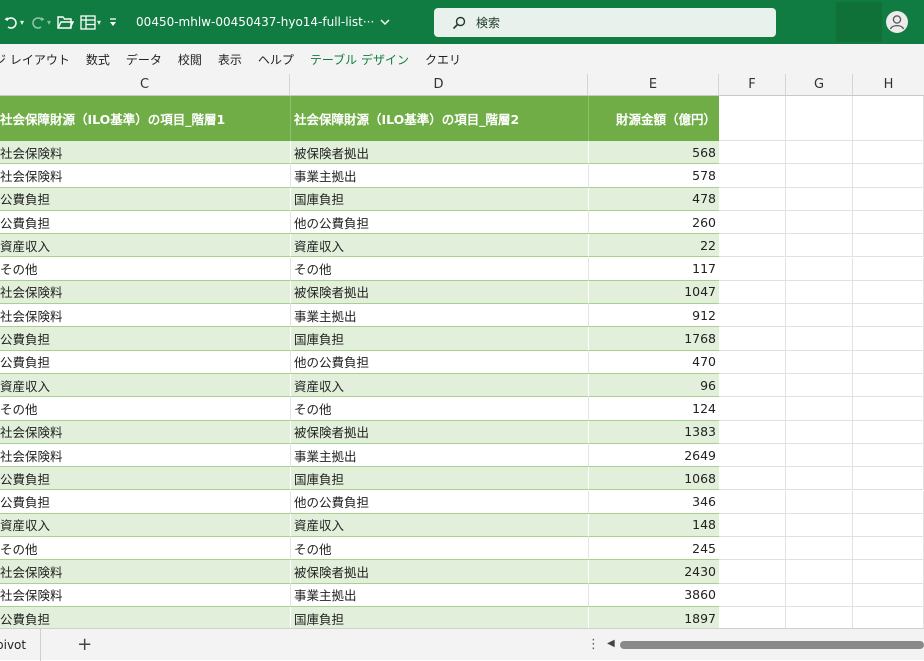 Image resolution: width=924 pixels, height=661 pixels. What do you see at coordinates (39, 59) in the screenshot?
I see `tab-page-layout: ジ レイアウト` at bounding box center [39, 59].